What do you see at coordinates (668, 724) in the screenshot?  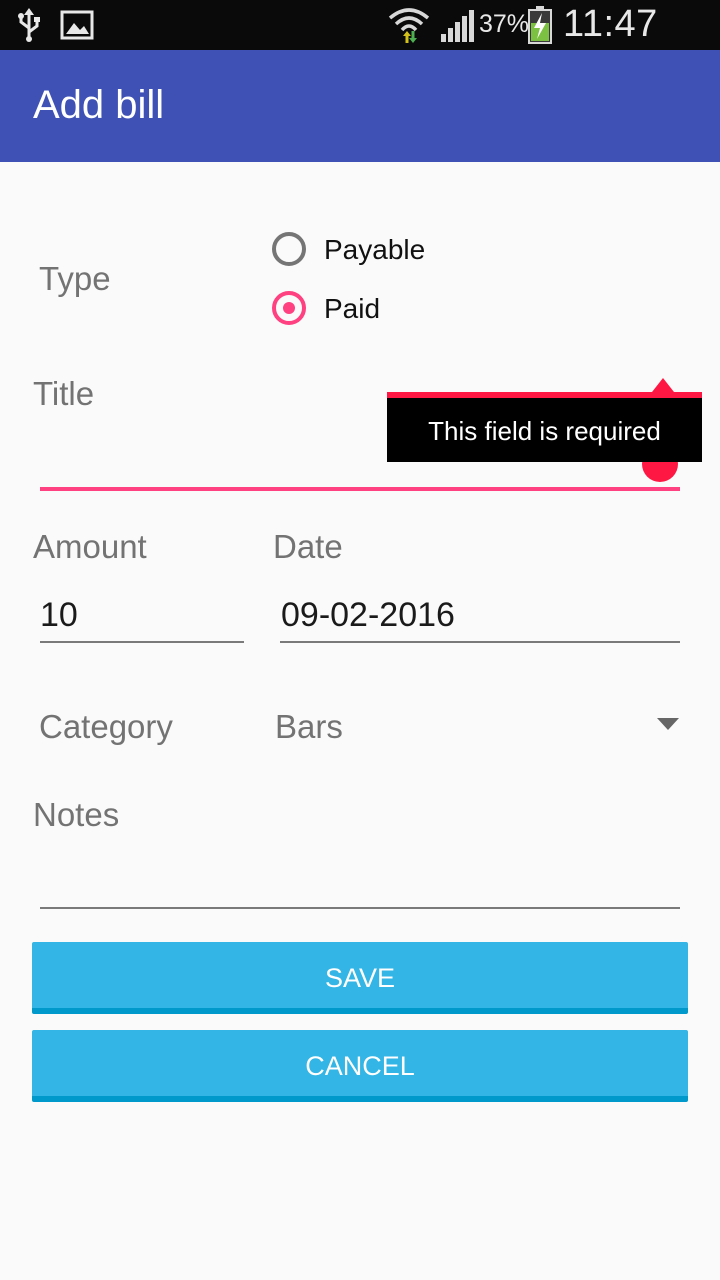 I see `dropdown-arrow-icon` at bounding box center [668, 724].